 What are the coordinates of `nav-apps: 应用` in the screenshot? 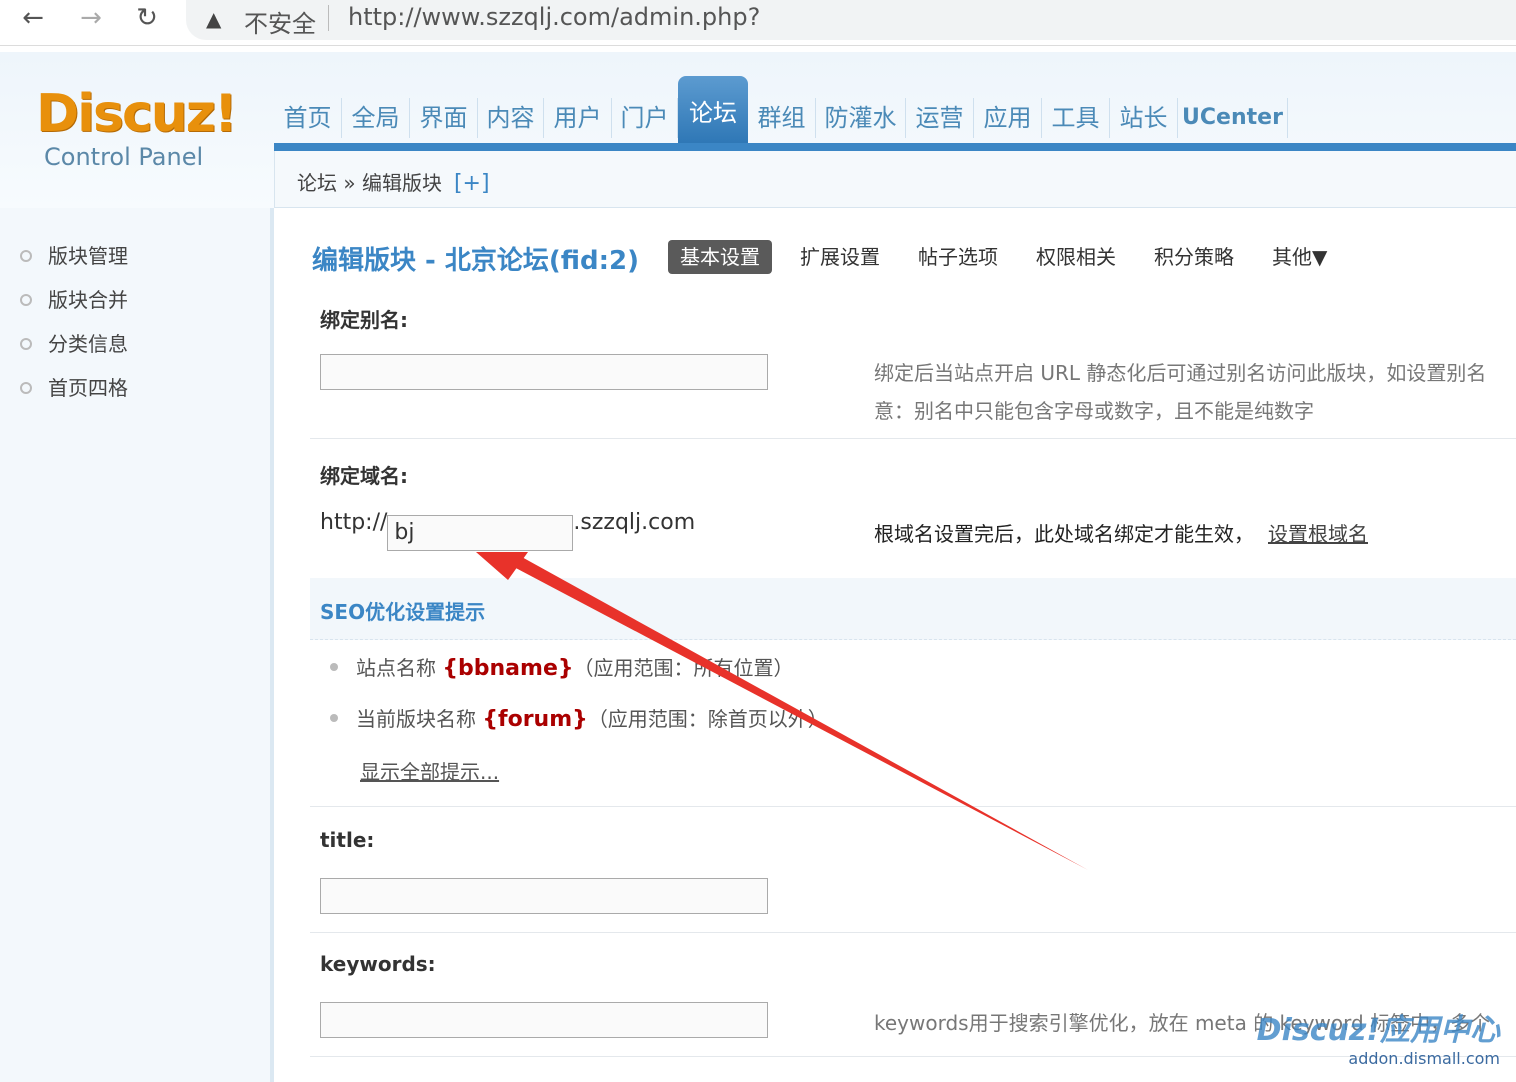 It's located at (1008, 118).